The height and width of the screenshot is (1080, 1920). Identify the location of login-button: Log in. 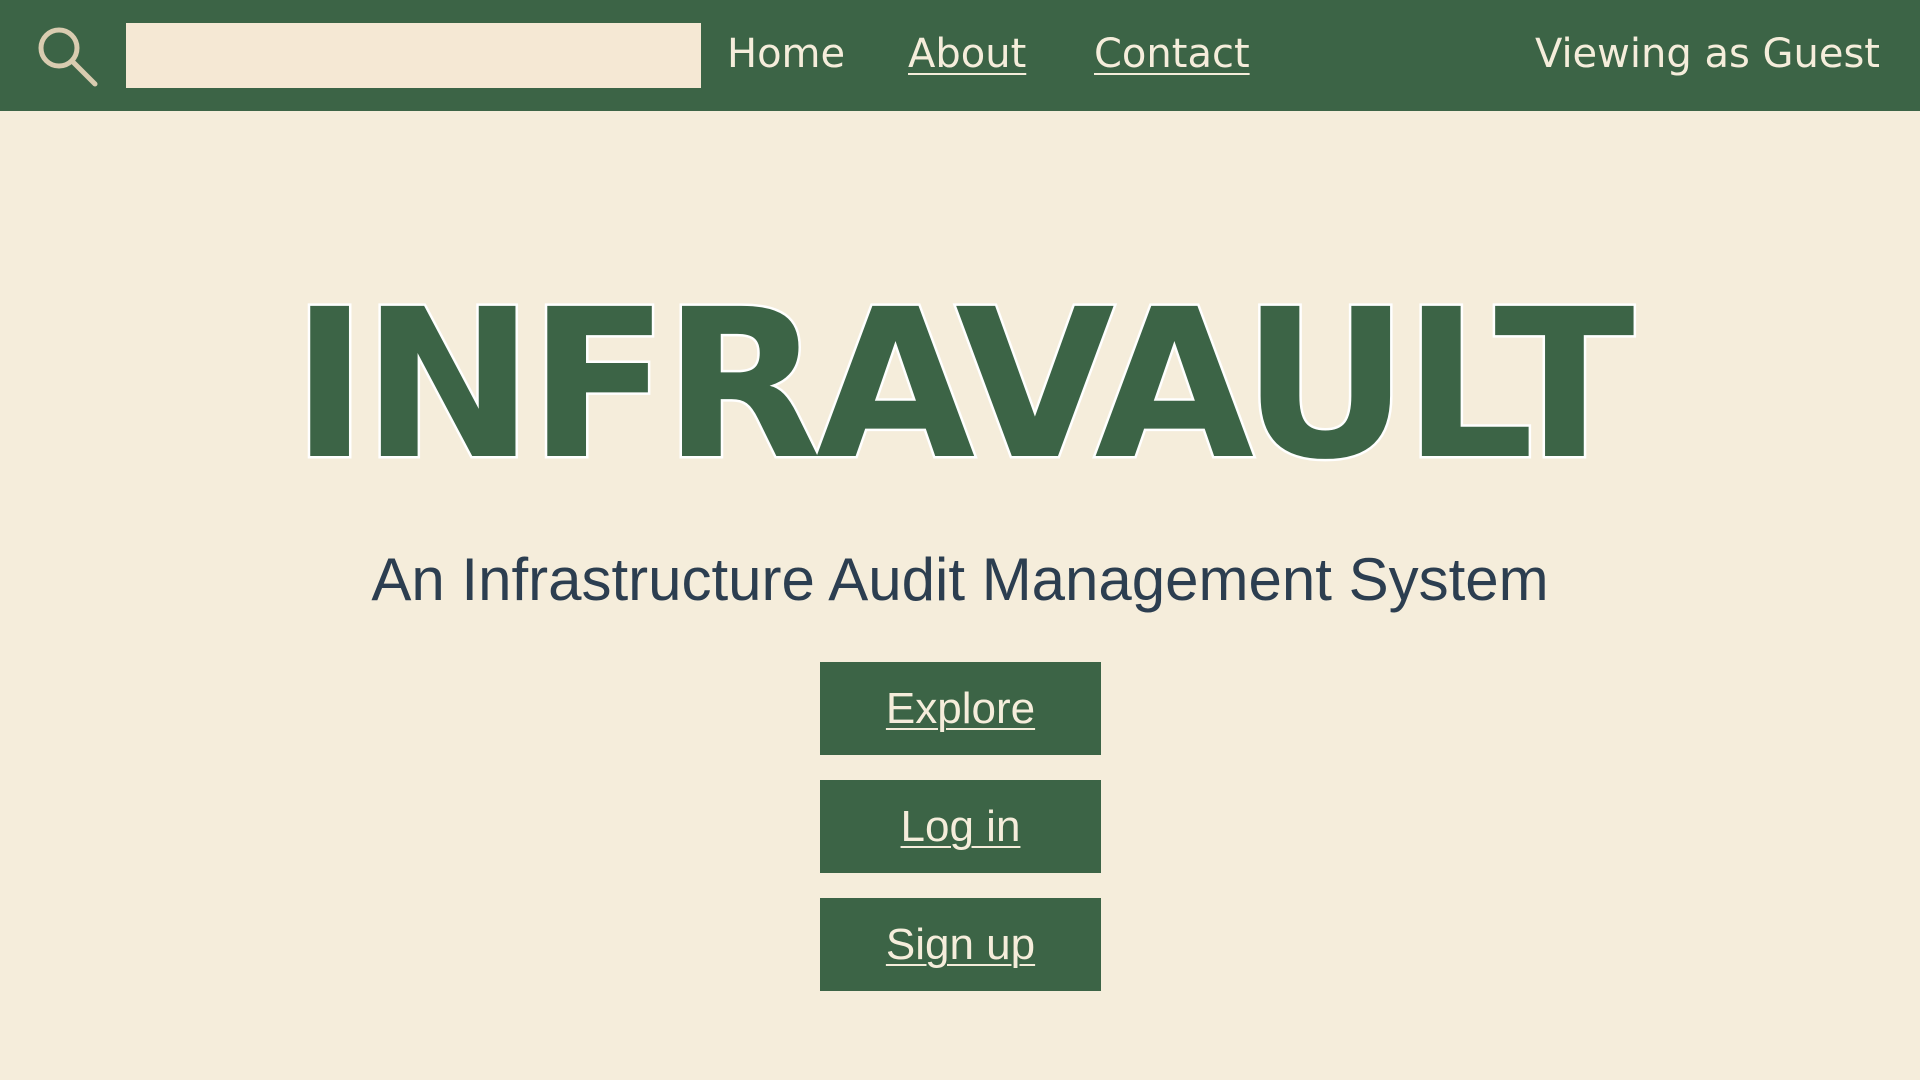
(960, 826).